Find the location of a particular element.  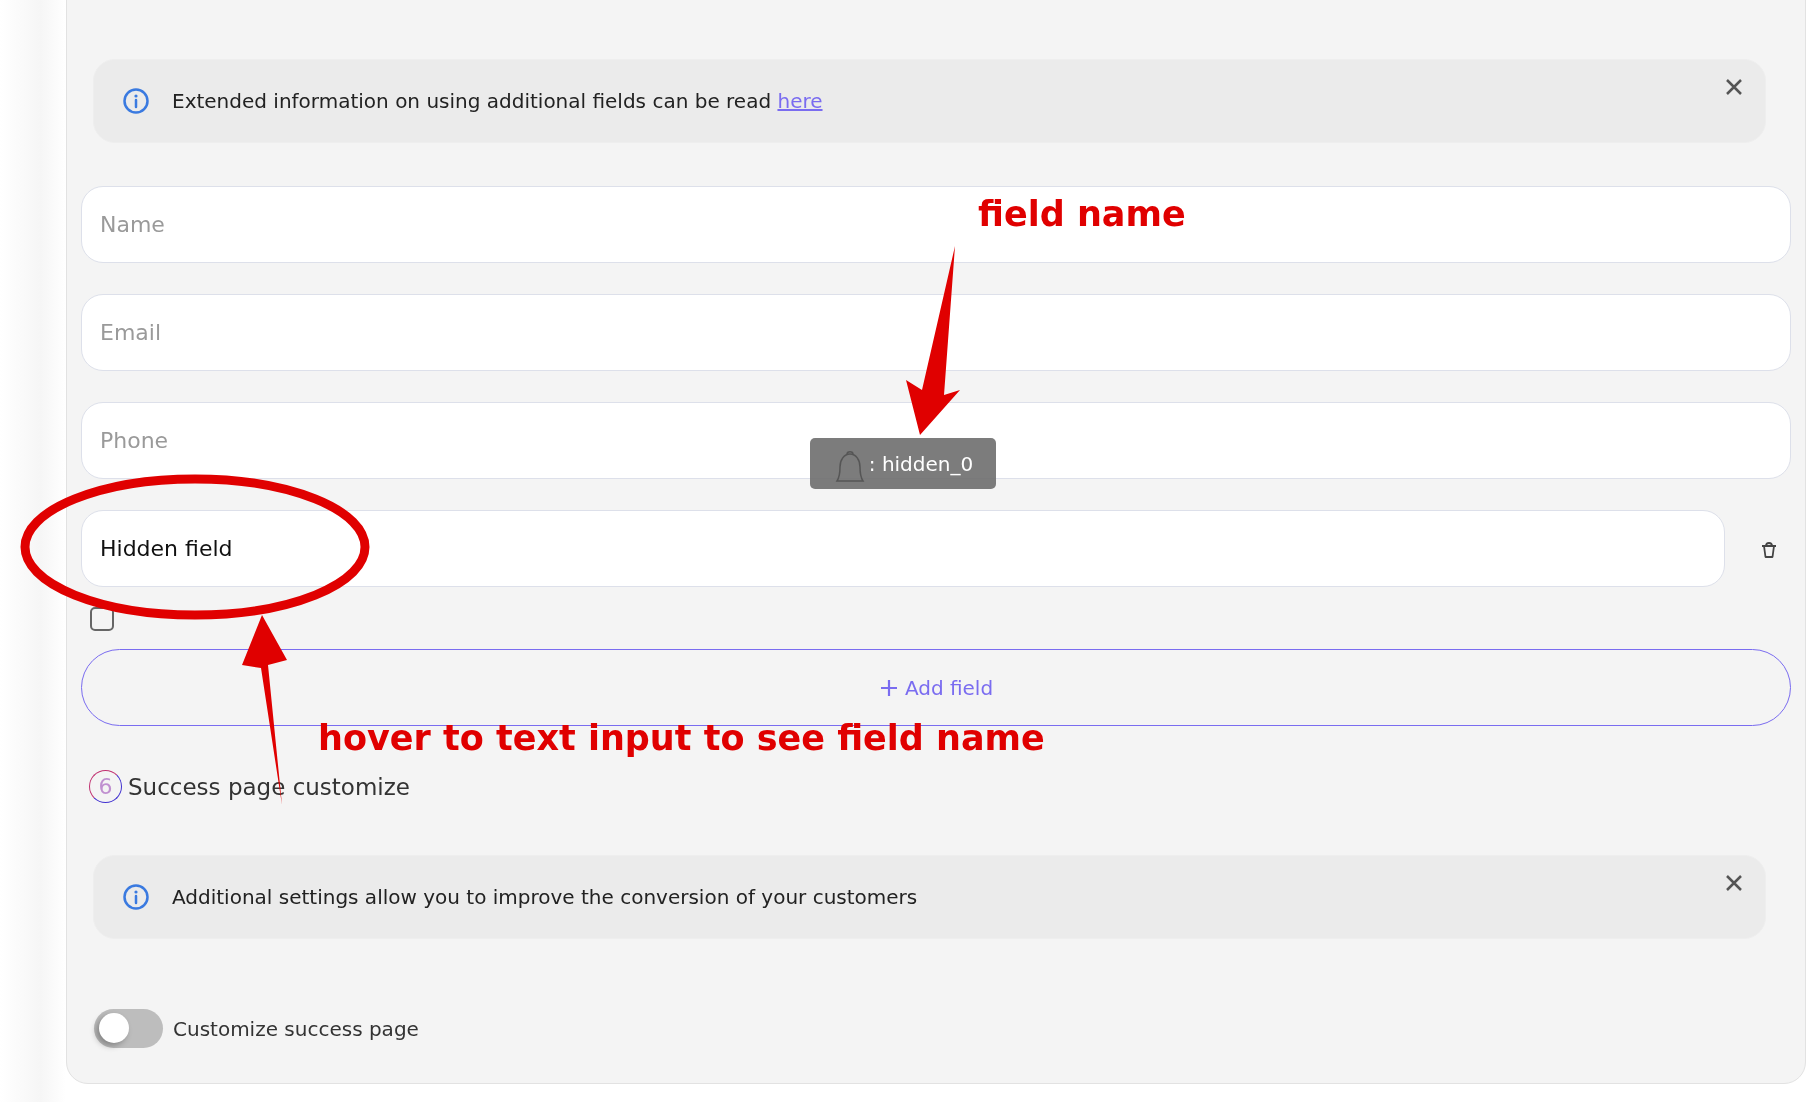

toggle-switch is located at coordinates (128, 1028).